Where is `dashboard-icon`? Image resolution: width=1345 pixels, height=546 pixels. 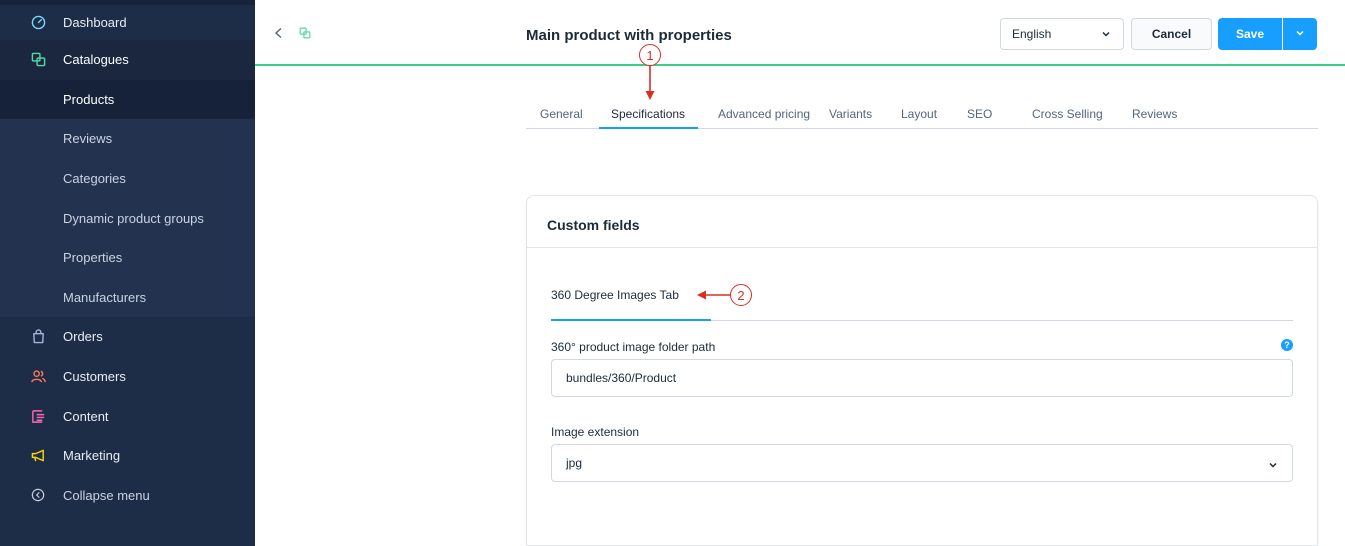 dashboard-icon is located at coordinates (38, 23).